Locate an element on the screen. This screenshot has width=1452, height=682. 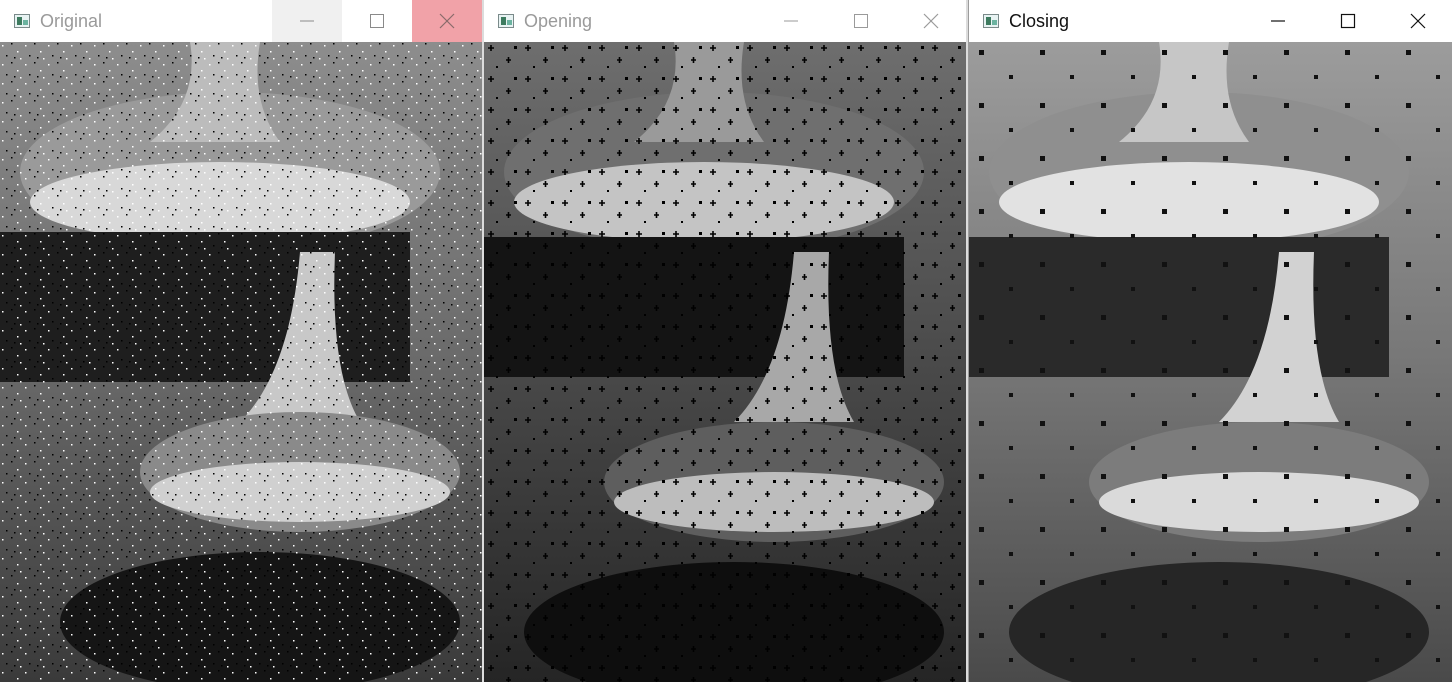
titlebar: Closing is located at coordinates (1210, 21).